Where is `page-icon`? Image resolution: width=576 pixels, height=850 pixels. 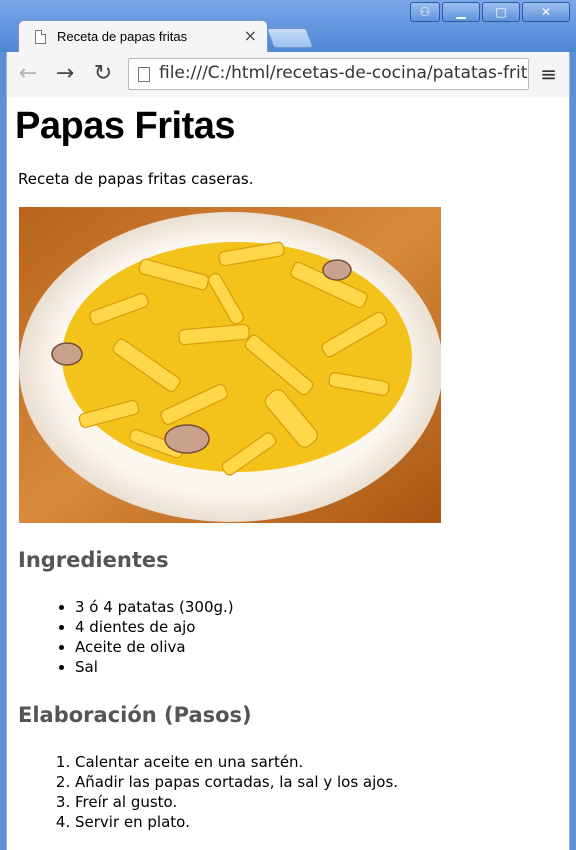
page-icon is located at coordinates (40, 37).